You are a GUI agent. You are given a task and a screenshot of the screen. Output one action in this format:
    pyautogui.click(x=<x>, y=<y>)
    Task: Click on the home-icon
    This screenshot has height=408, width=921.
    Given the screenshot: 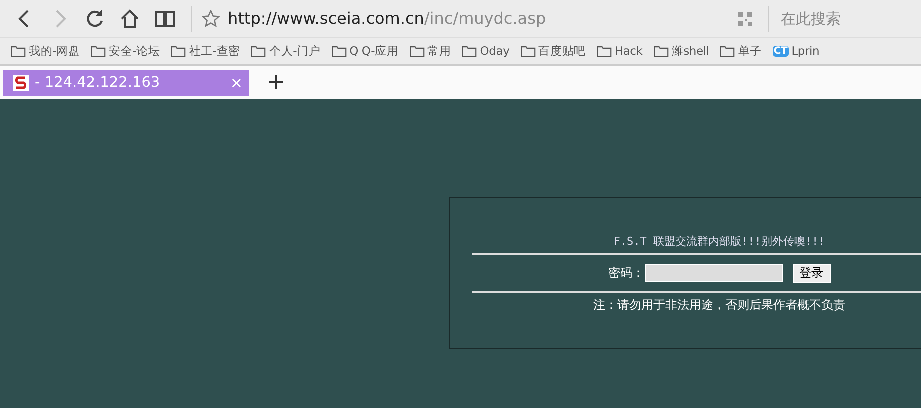 What is the action you would take?
    pyautogui.click(x=130, y=19)
    